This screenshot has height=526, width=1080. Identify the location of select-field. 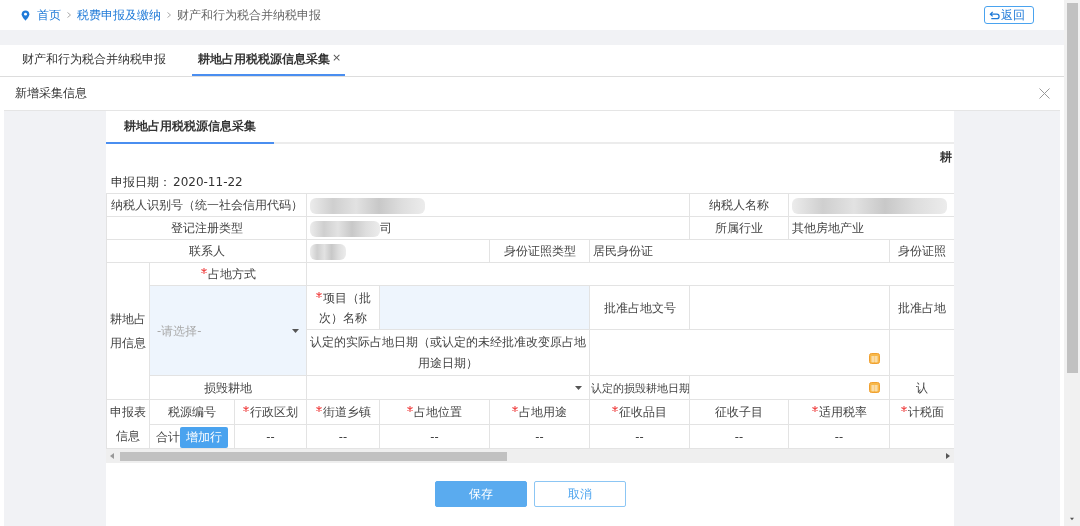
(448, 387).